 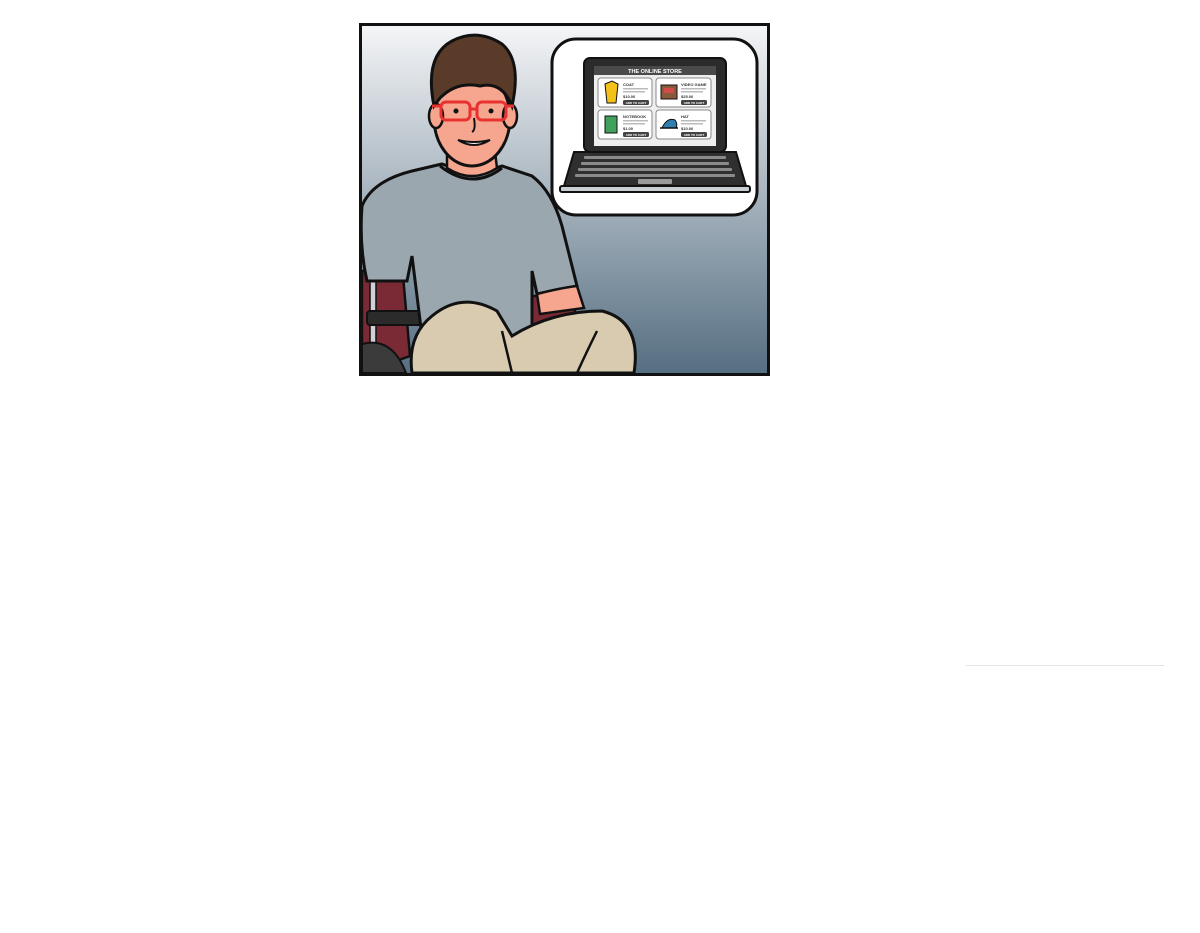 What do you see at coordinates (654, 127) in the screenshot?
I see `laptop-panel: THE ONLINE STORE COAT $10.00 ADD TO CART` at bounding box center [654, 127].